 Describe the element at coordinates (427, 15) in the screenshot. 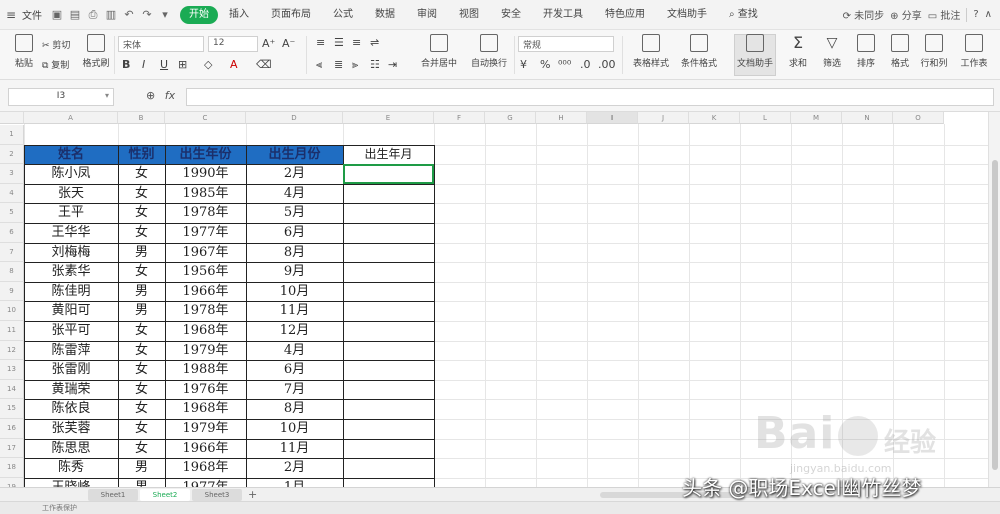

I see `tab-5: 审阅` at that location.